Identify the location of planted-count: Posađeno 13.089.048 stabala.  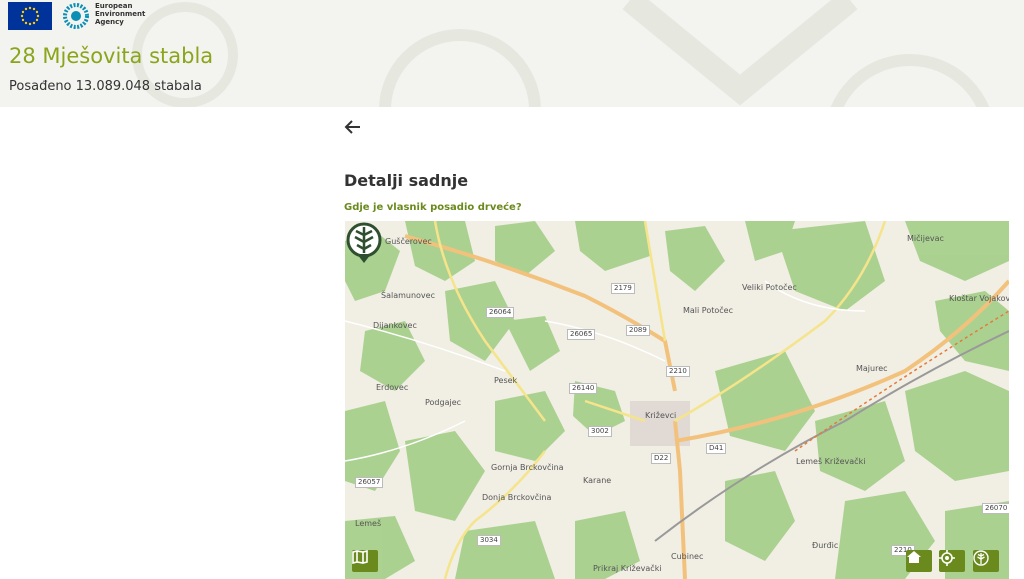
(105, 86).